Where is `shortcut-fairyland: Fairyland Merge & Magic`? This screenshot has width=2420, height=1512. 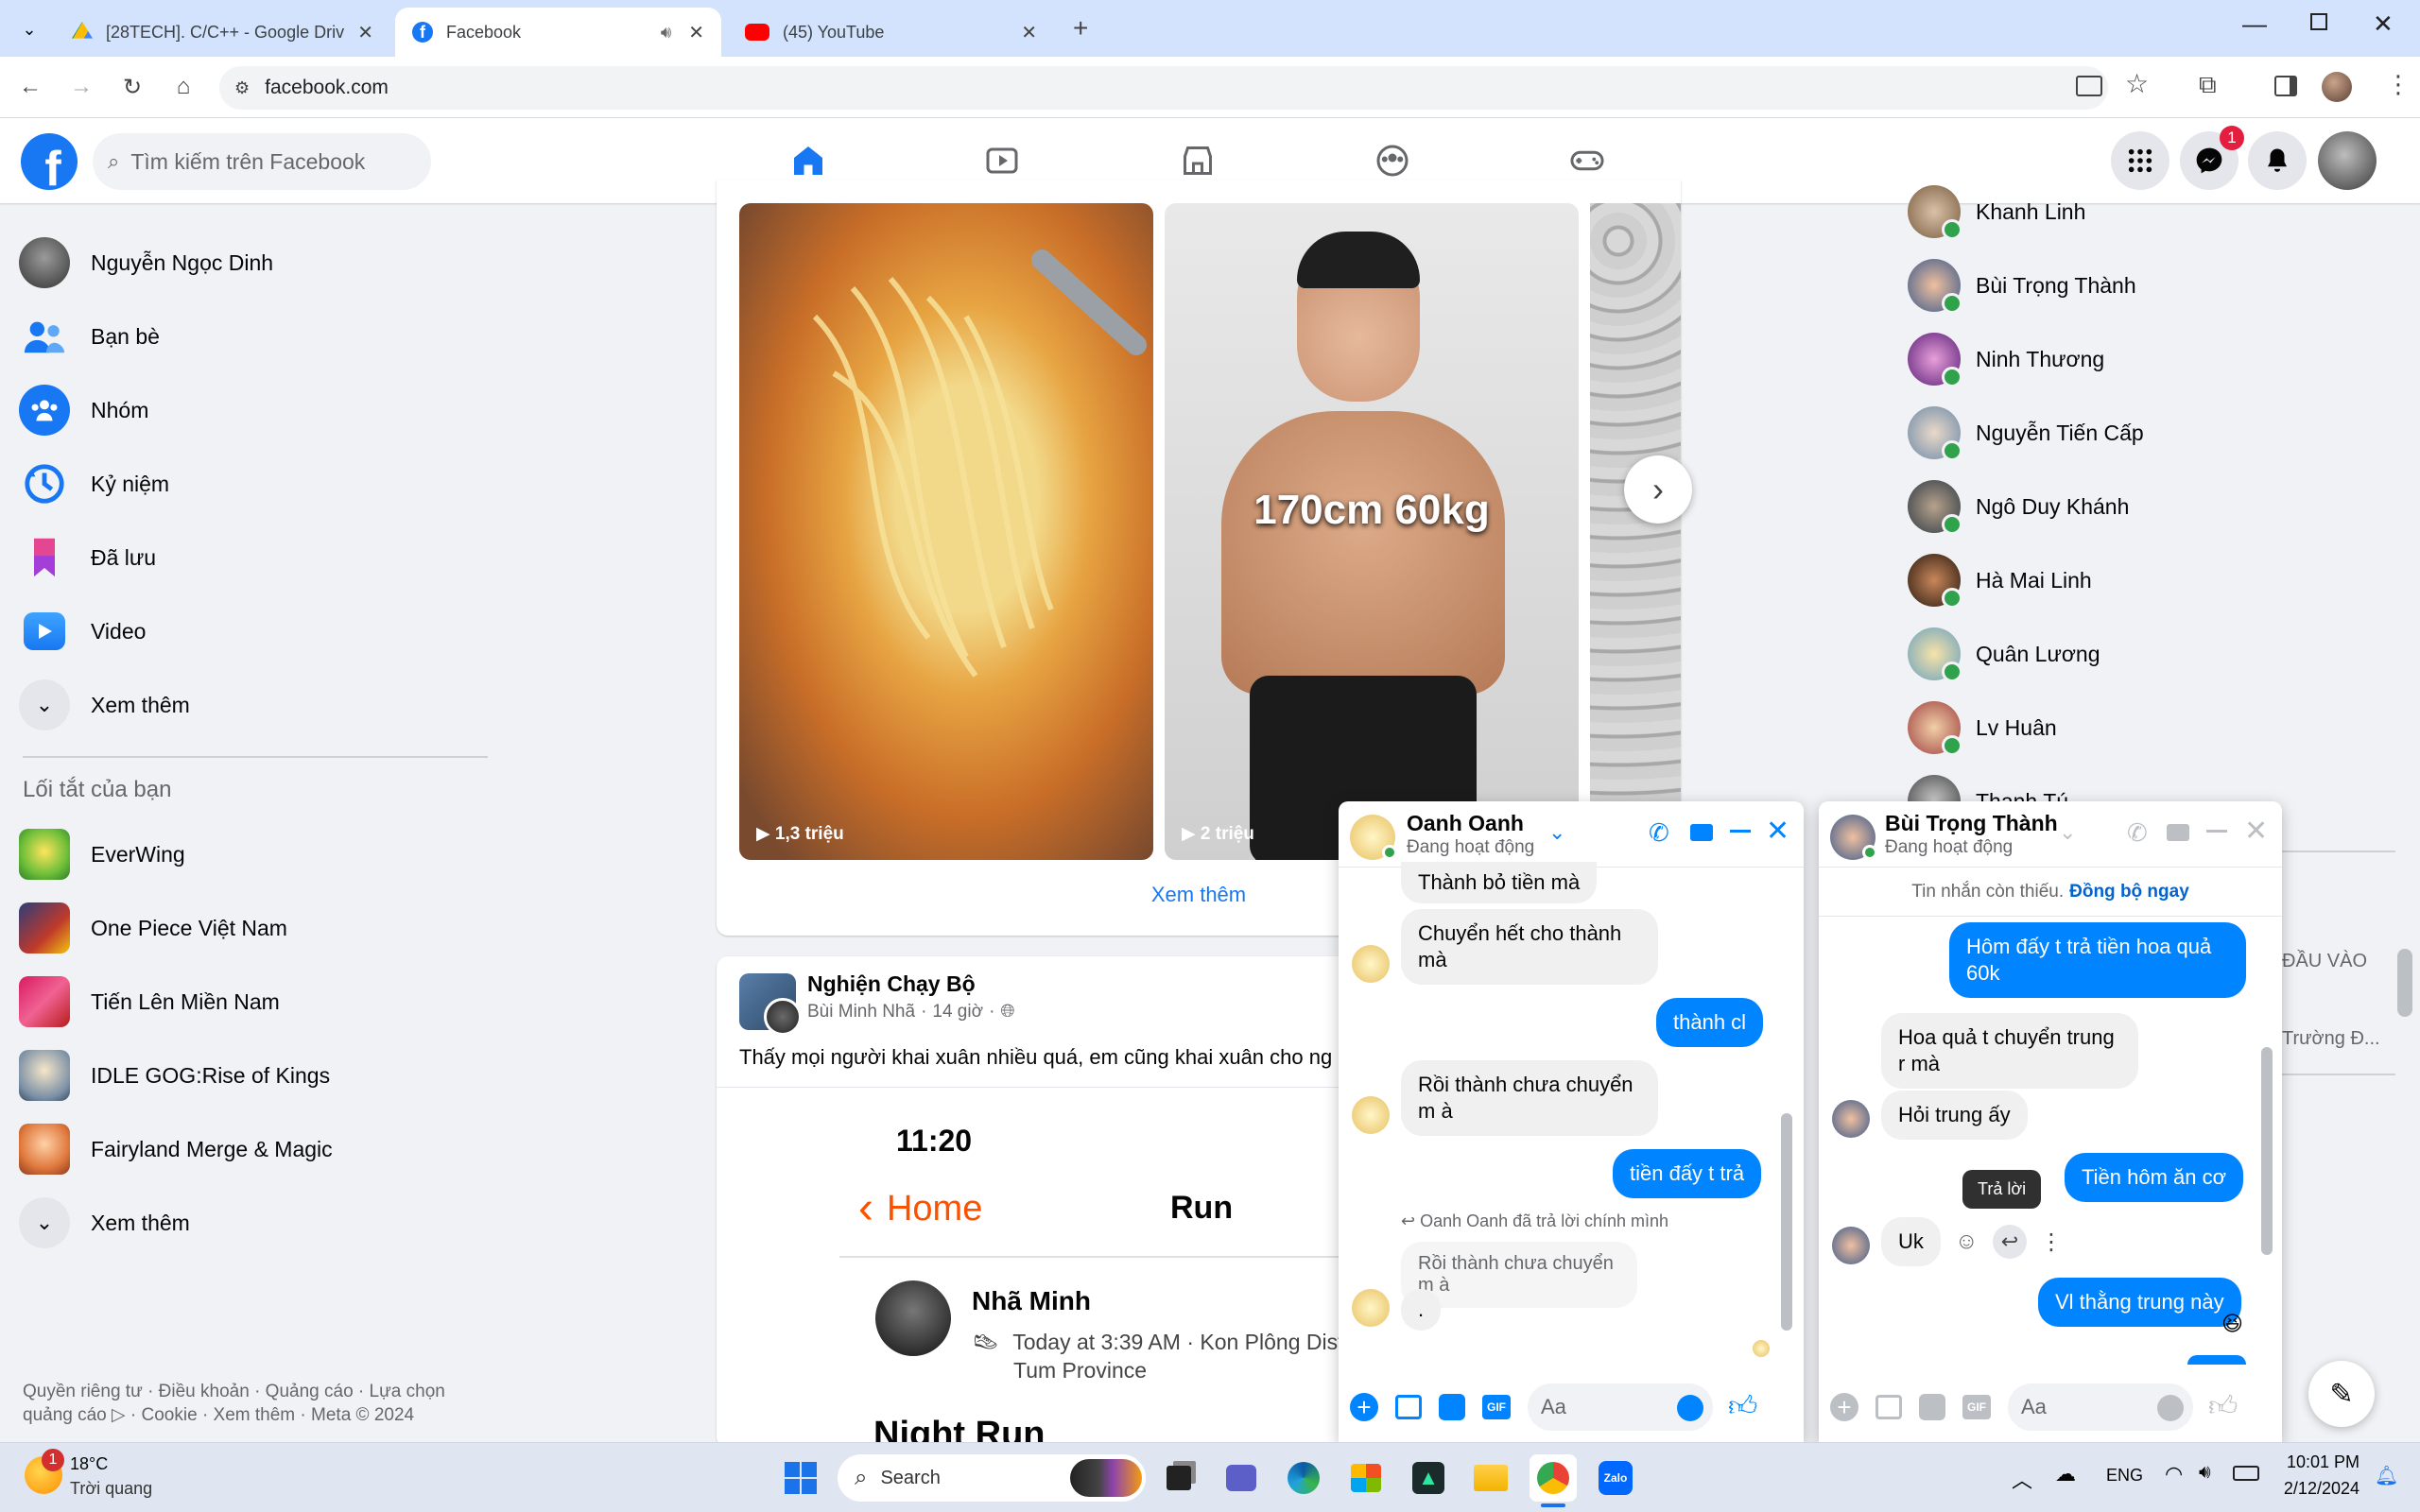 shortcut-fairyland: Fairyland Merge & Magic is located at coordinates (176, 1149).